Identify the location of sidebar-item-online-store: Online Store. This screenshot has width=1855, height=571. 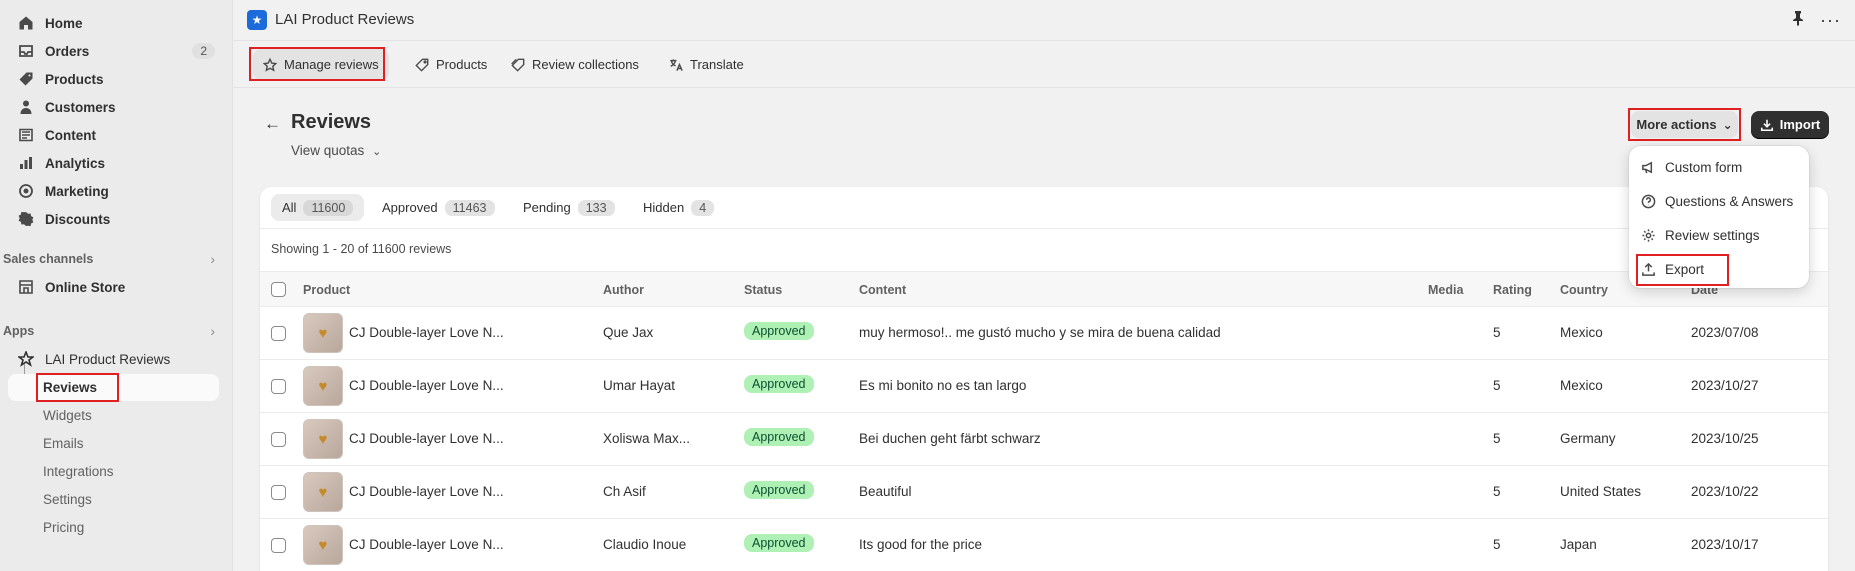
(113, 287).